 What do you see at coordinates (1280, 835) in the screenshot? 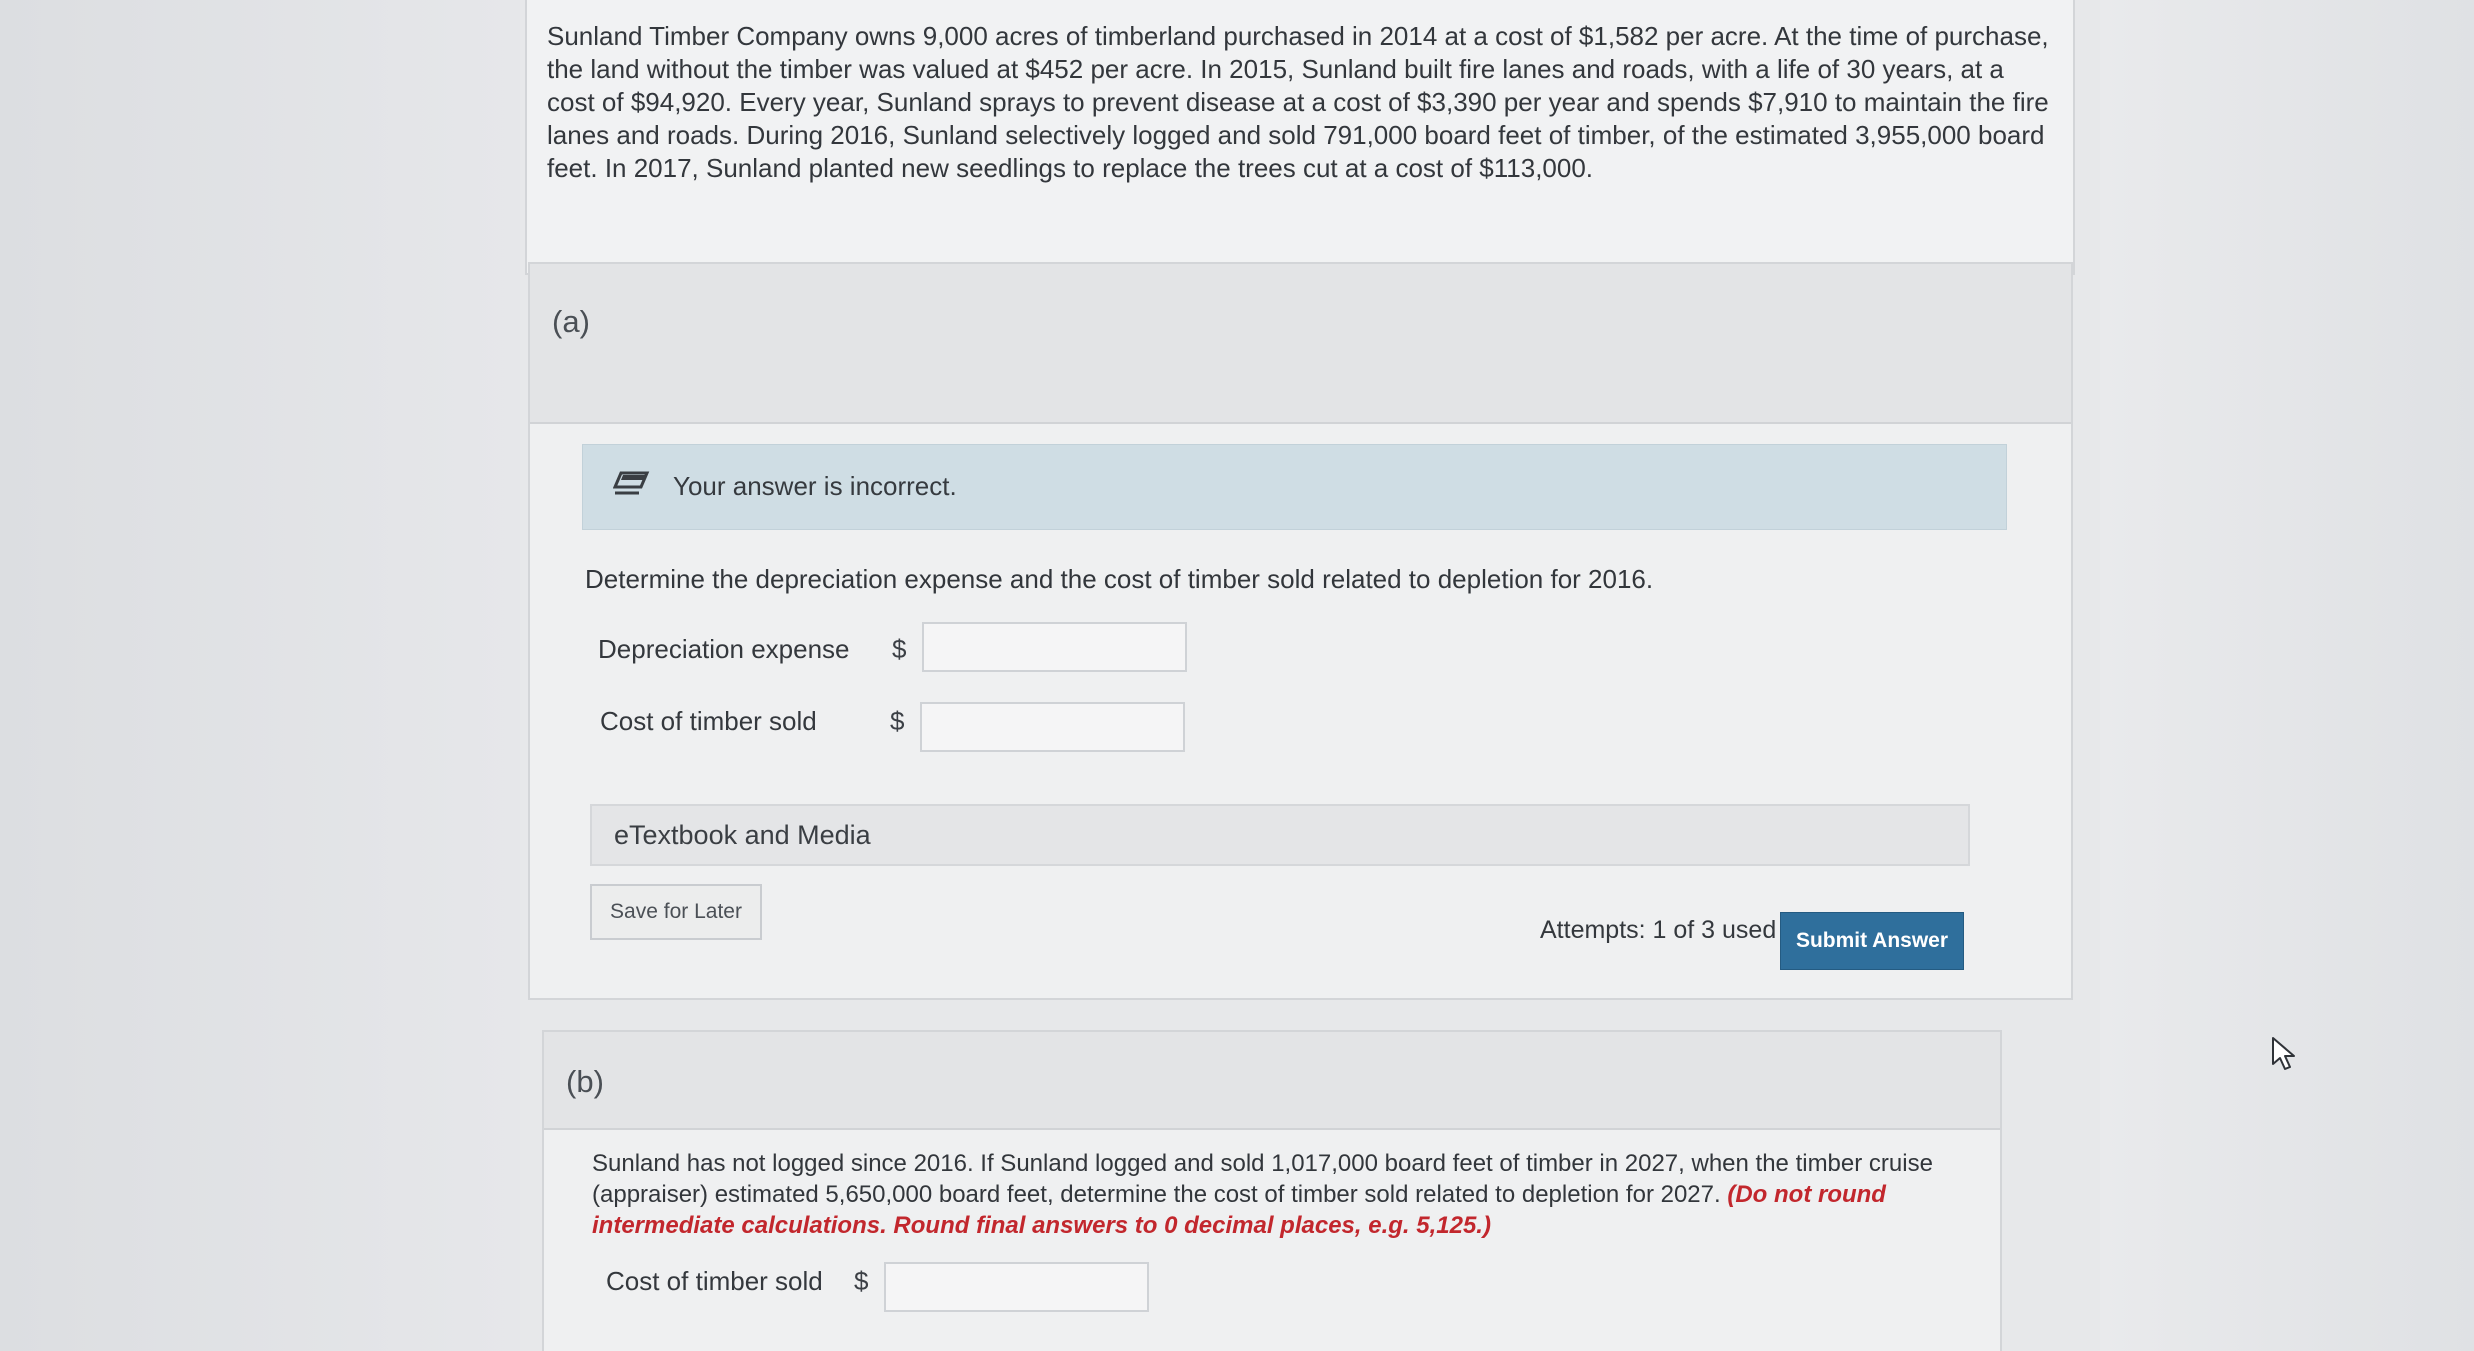
I see `etextbook-and-media-toggle: eTextbook and Media` at bounding box center [1280, 835].